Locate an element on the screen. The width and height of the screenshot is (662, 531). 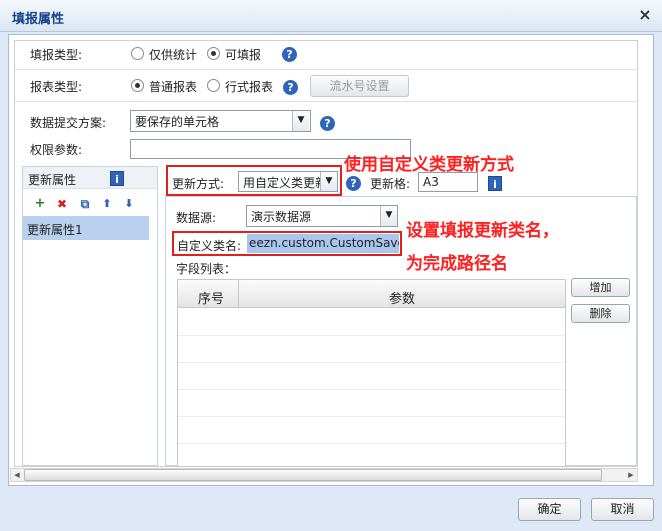
column-header-index: 序号 is located at coordinates (211, 297).